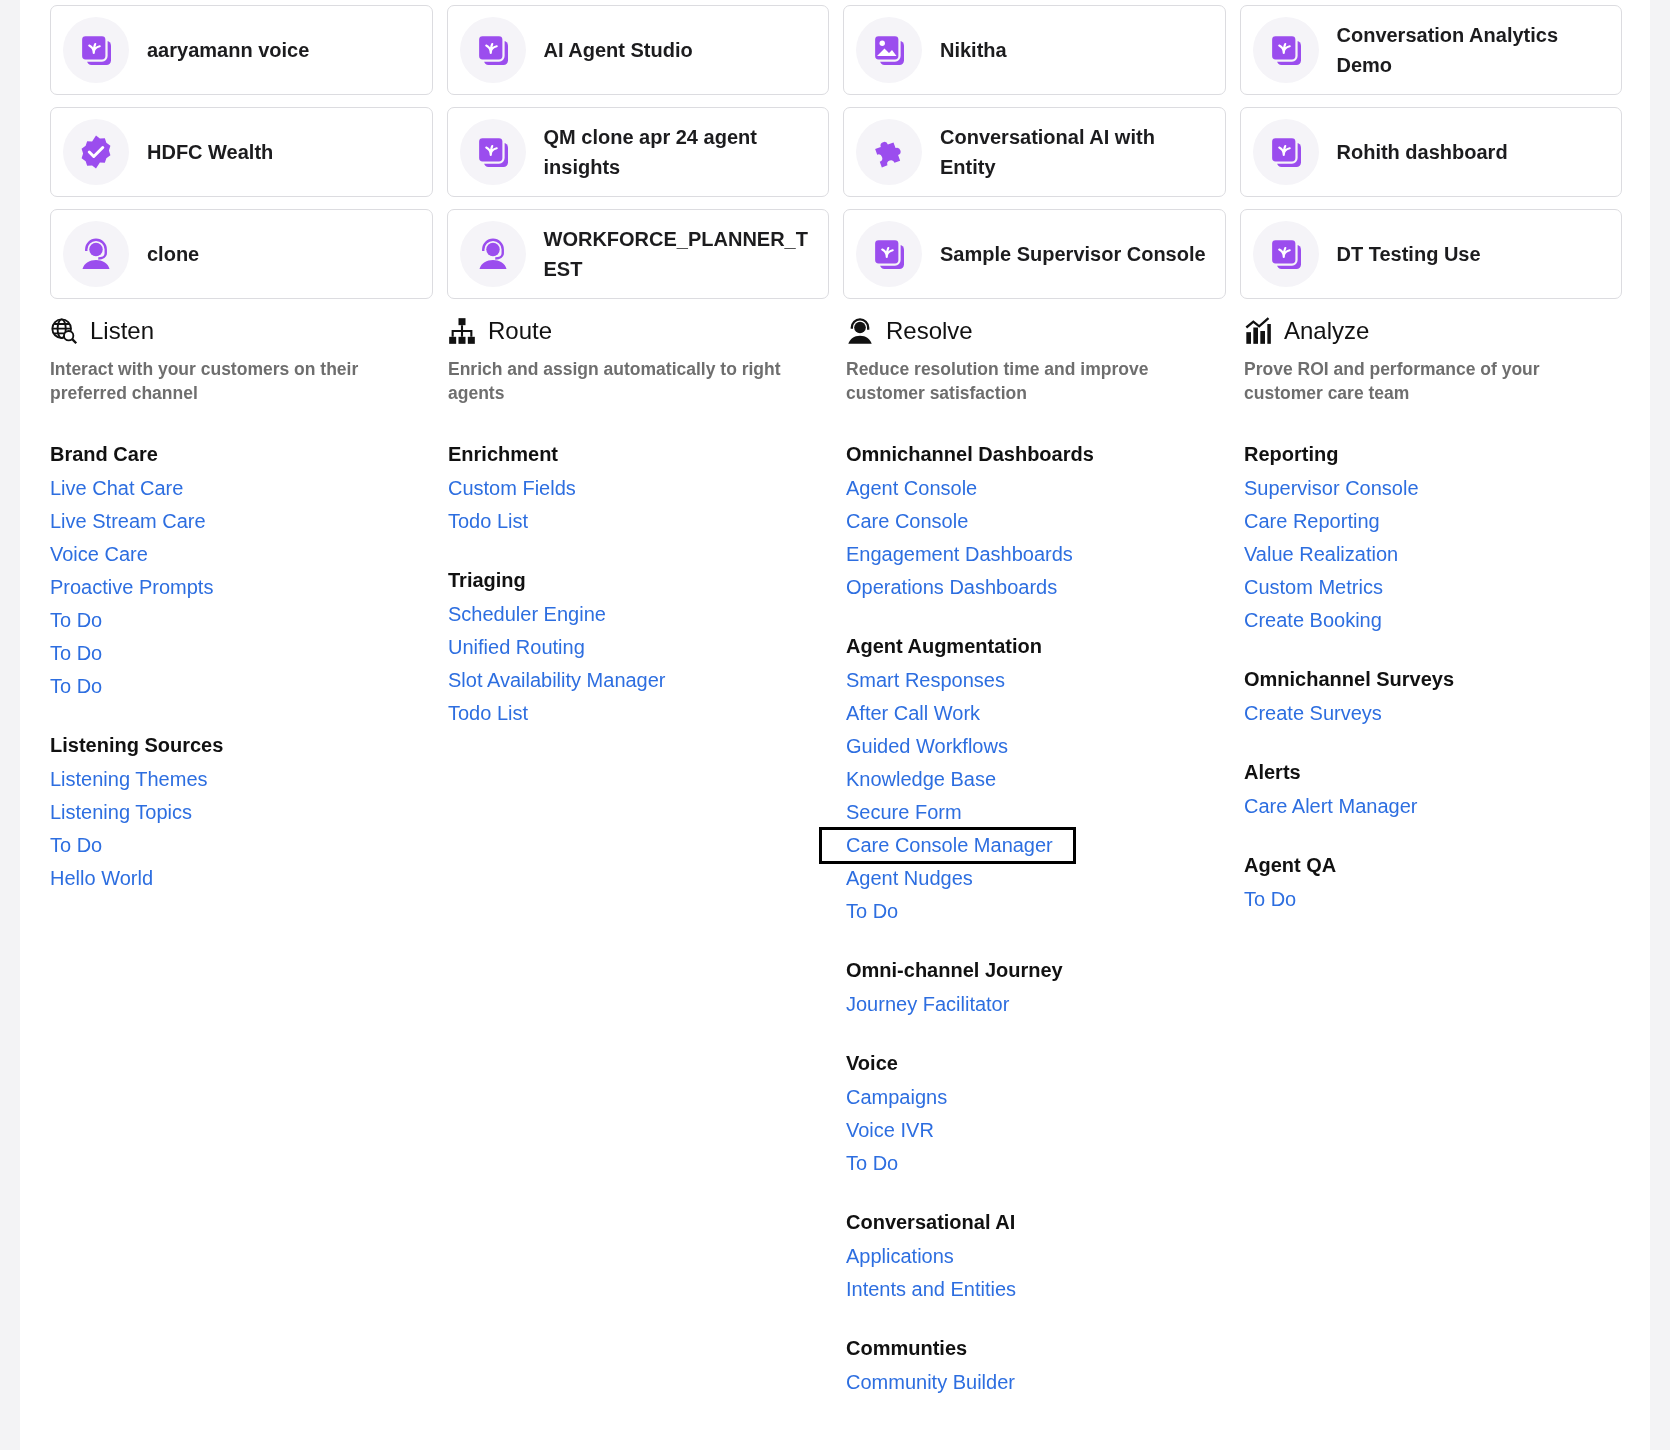  I want to click on nav-link: Agent Console, so click(912, 488).